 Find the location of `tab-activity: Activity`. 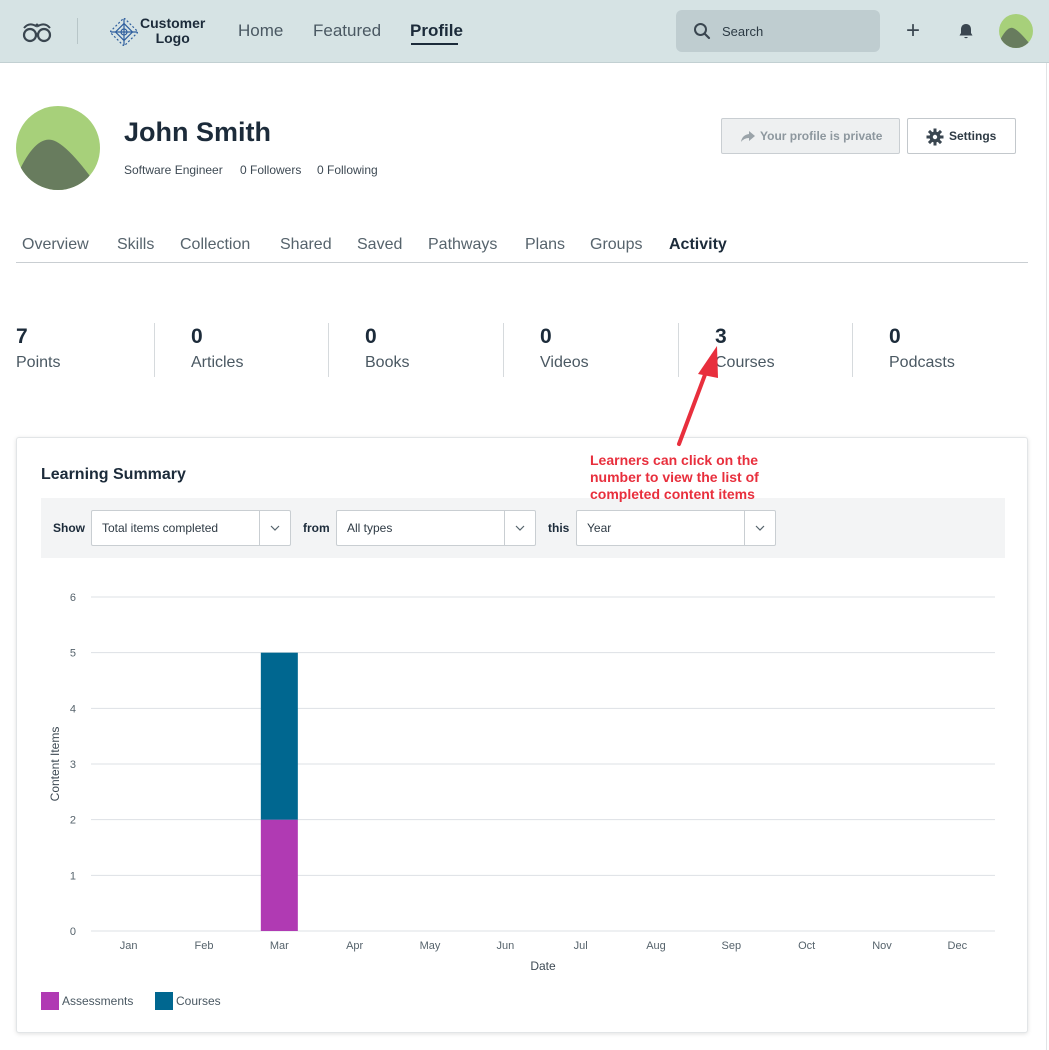

tab-activity: Activity is located at coordinates (698, 245).